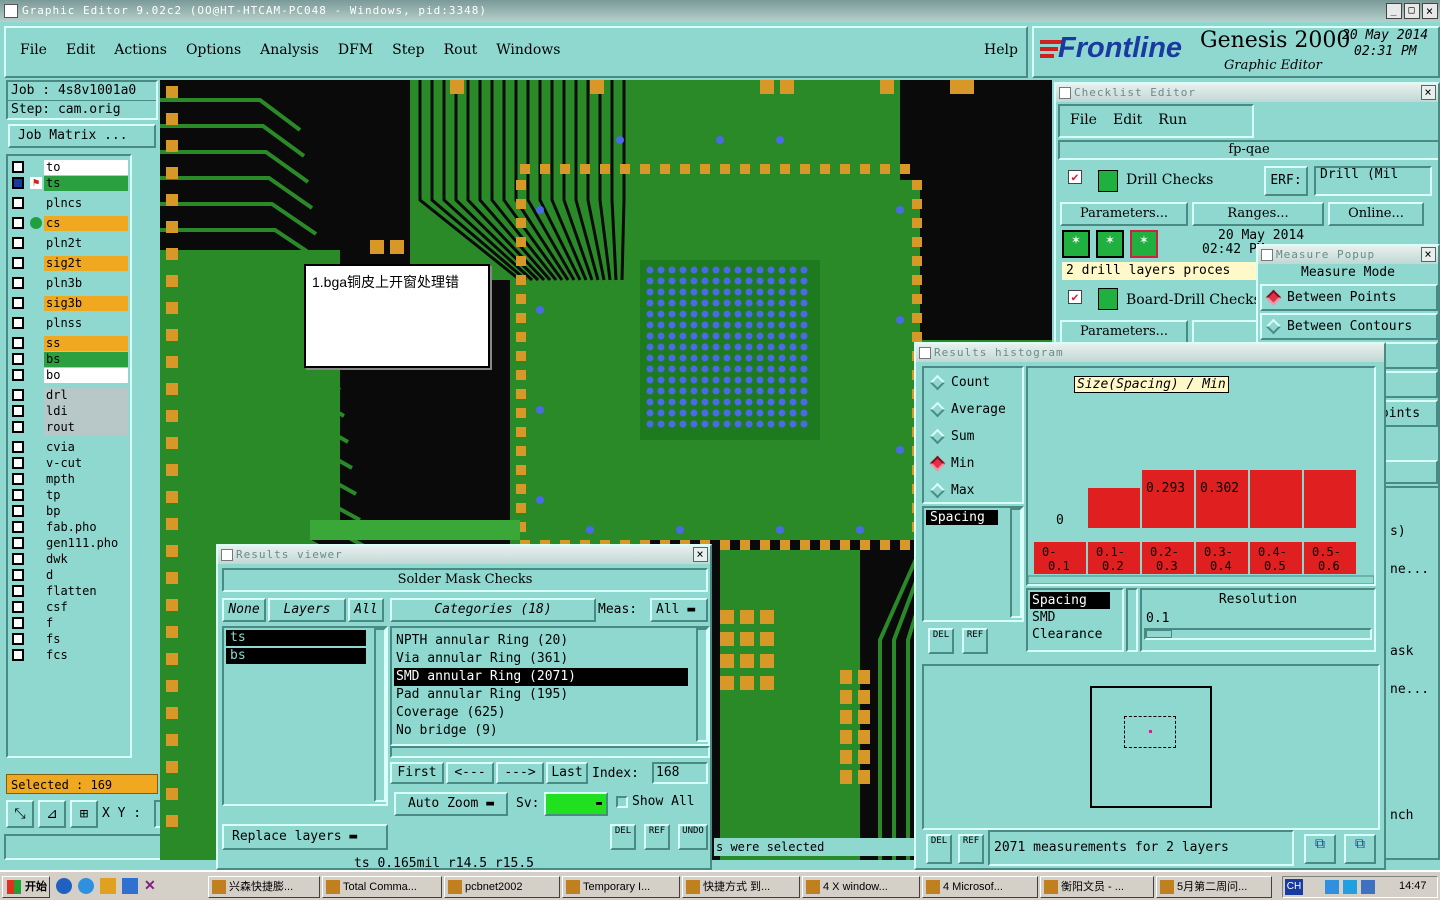  I want to click on category-item: NPTH annular Ring (20), so click(541, 641).